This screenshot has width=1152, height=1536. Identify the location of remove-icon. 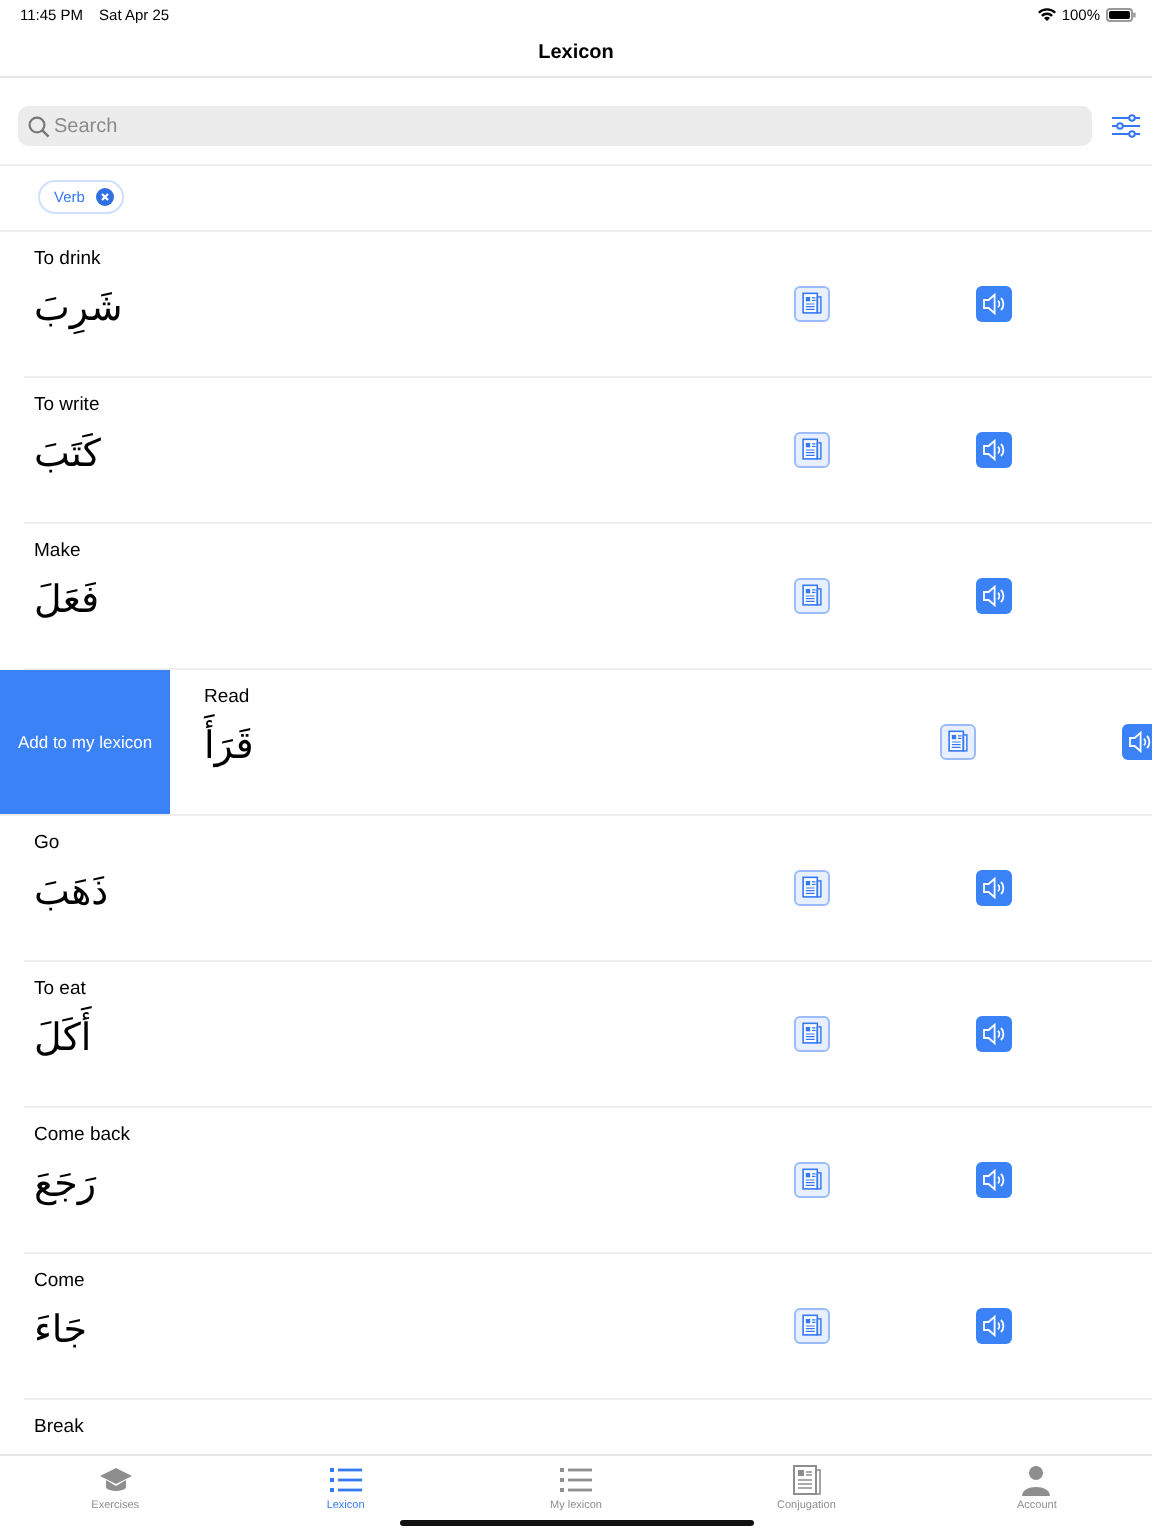
(105, 197).